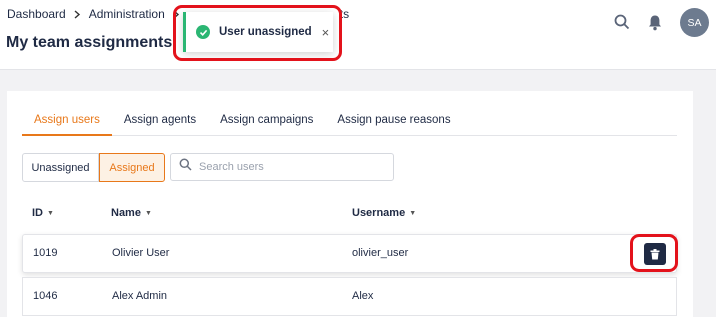 The width and height of the screenshot is (716, 317). Describe the element at coordinates (349, 253) in the screenshot. I see `table-row: 1019 Olivier User olivier_user` at that location.